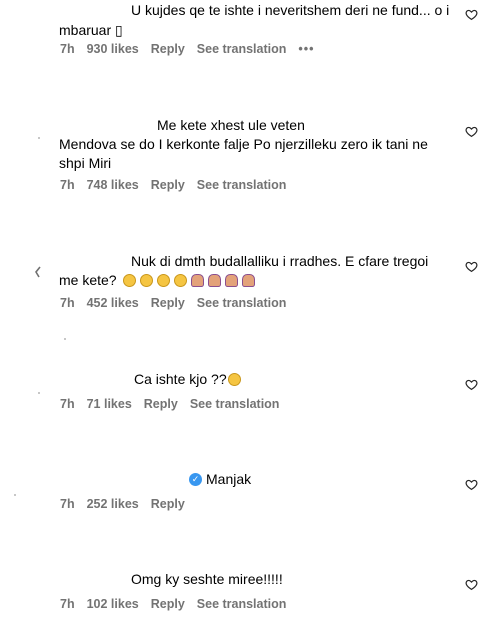 The width and height of the screenshot is (486, 619). I want to click on comment-text: Me kete xhest ule veten, so click(231, 125).